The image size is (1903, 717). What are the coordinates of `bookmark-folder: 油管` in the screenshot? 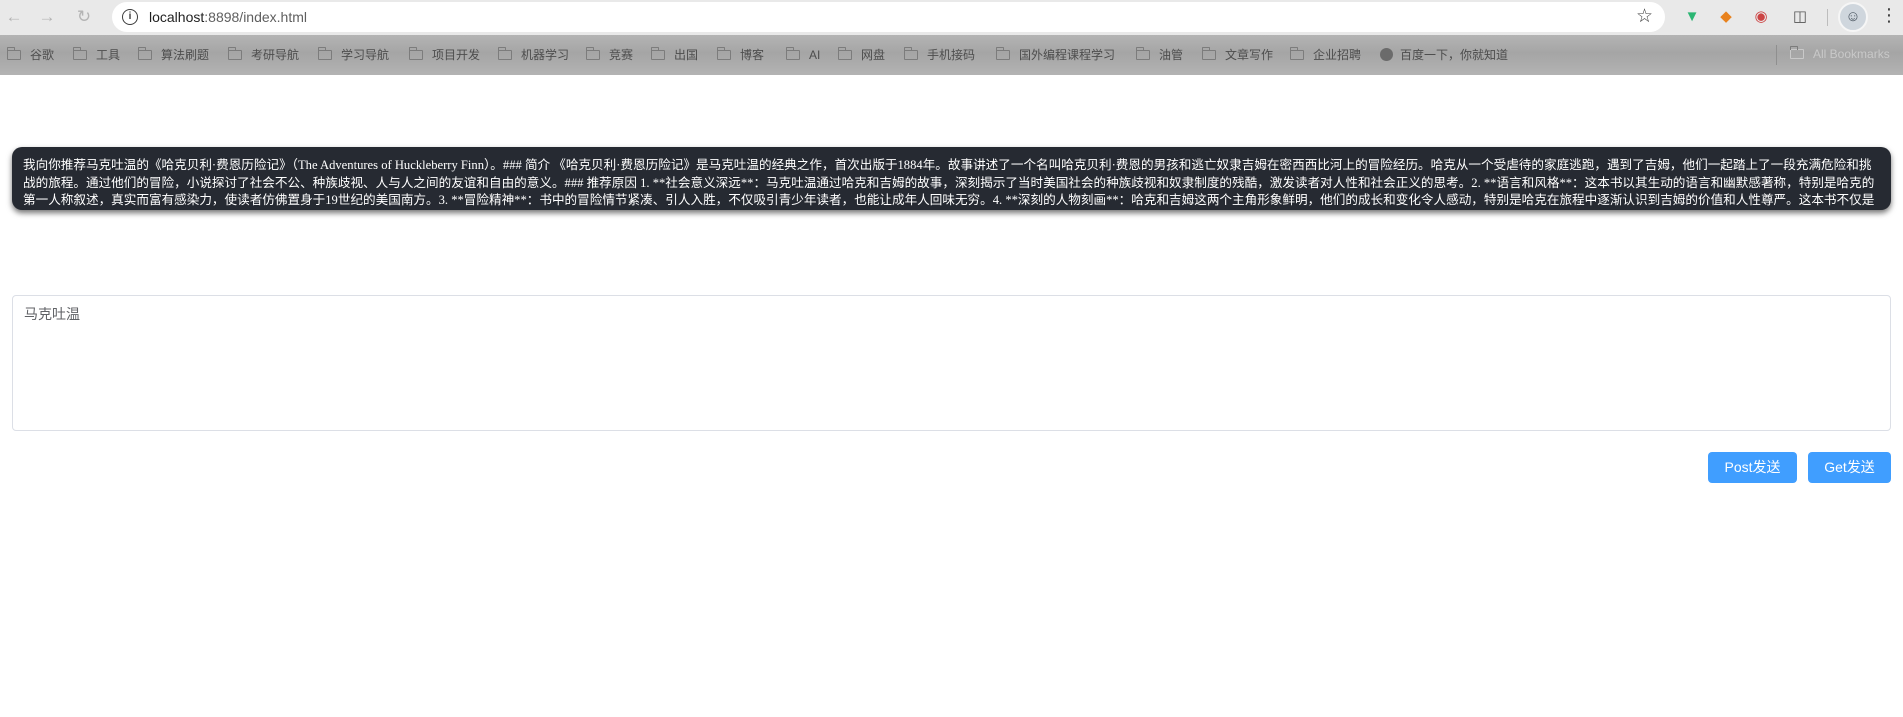 It's located at (1159, 55).